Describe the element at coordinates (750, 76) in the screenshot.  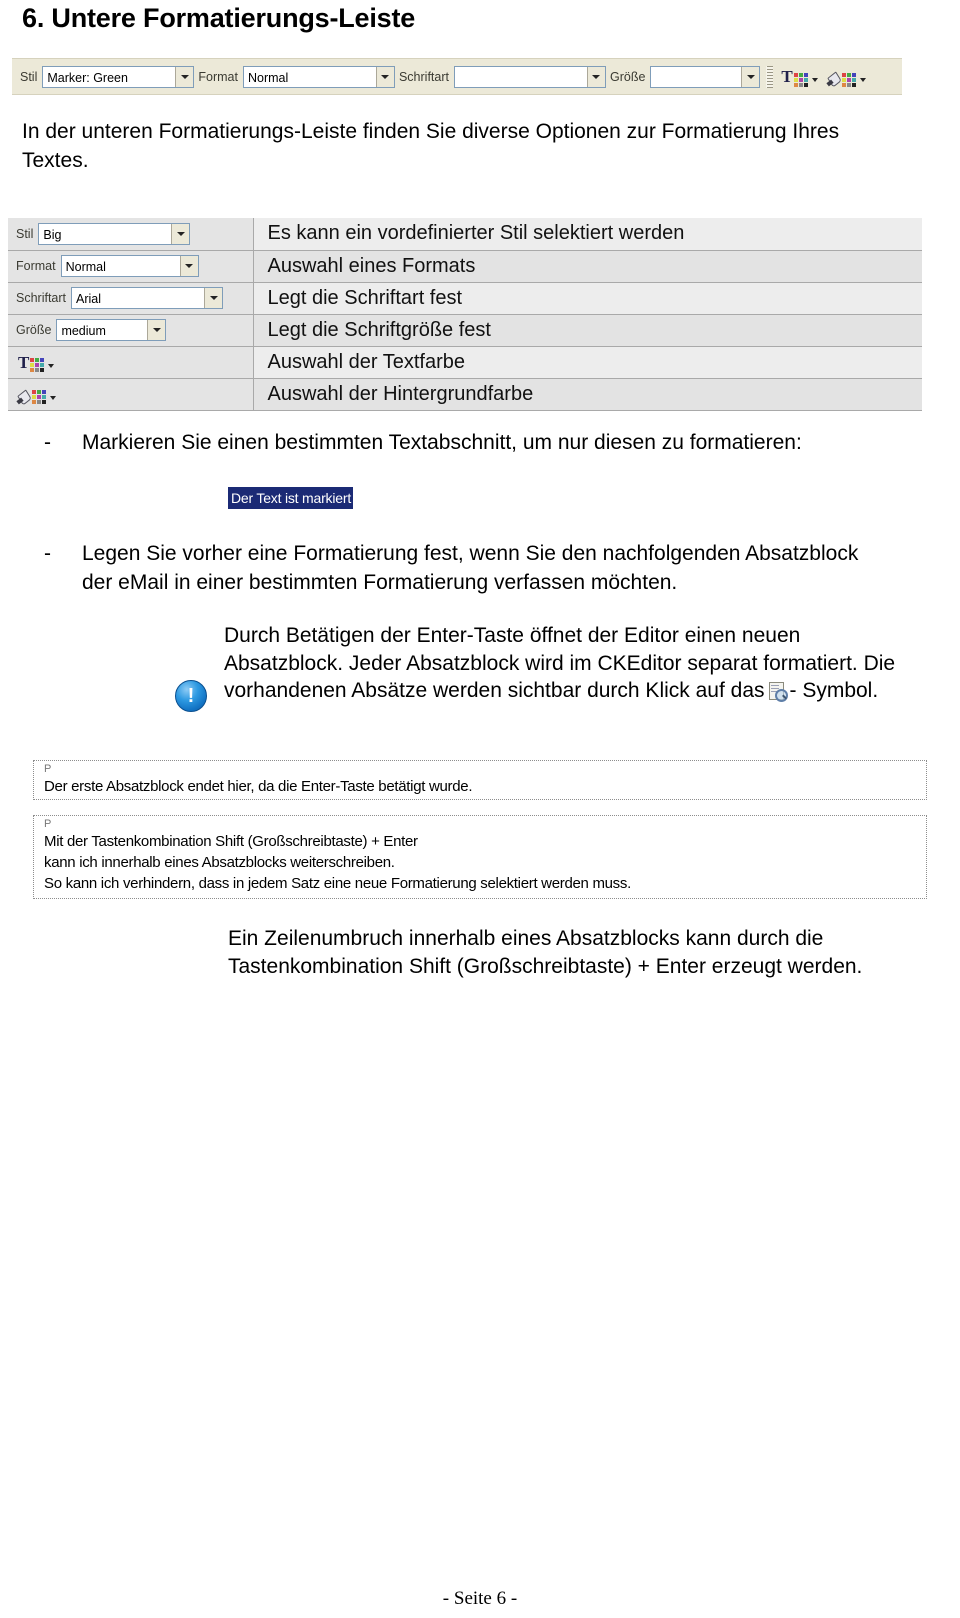
I see `size-combo-chevron-down-icon` at that location.